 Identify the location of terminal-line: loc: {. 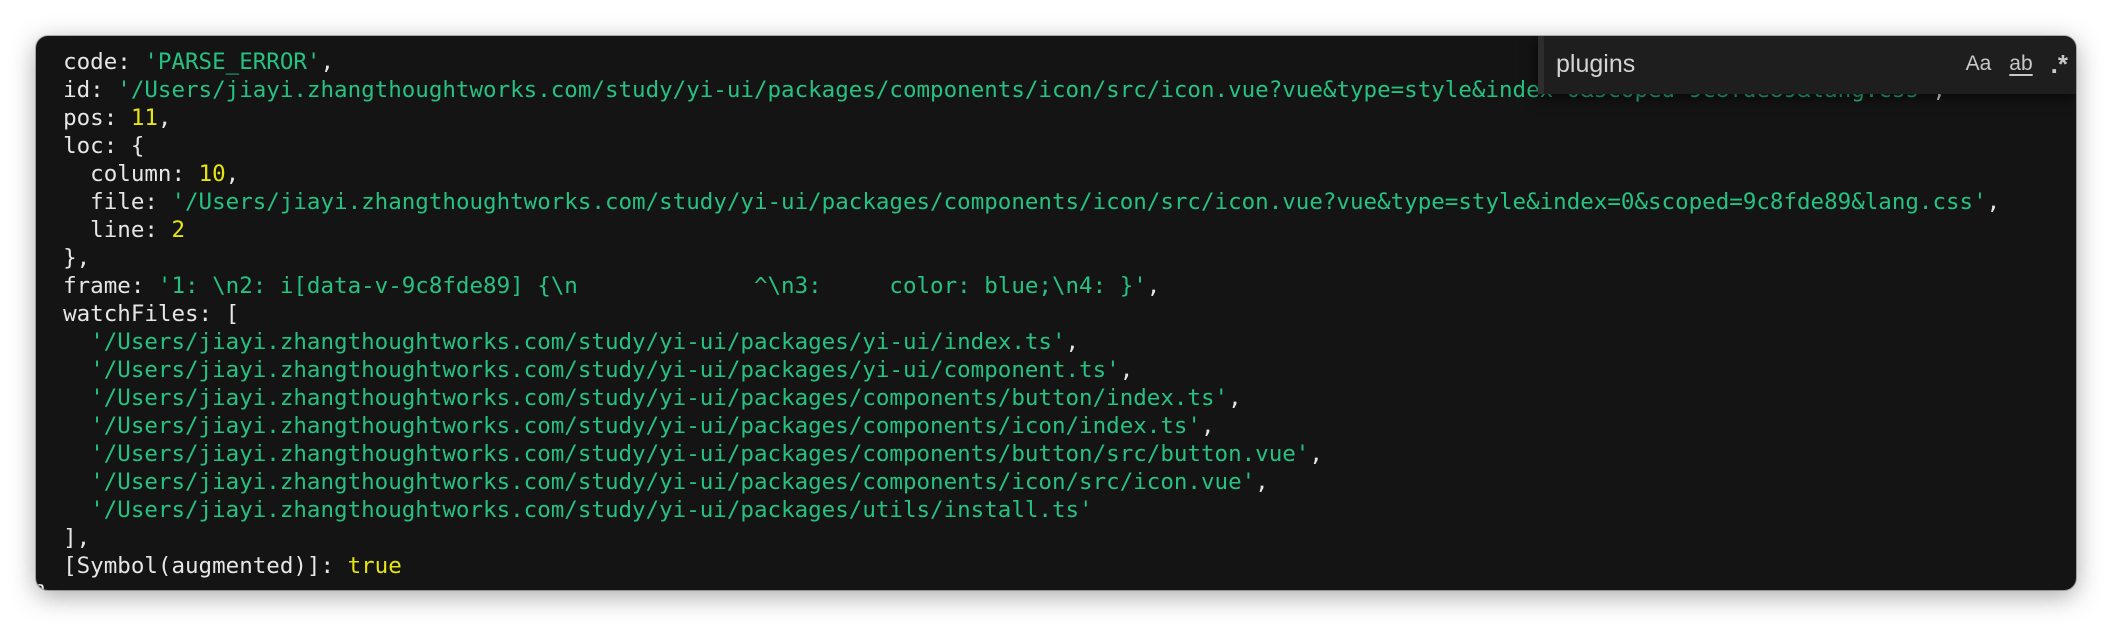
(90, 146).